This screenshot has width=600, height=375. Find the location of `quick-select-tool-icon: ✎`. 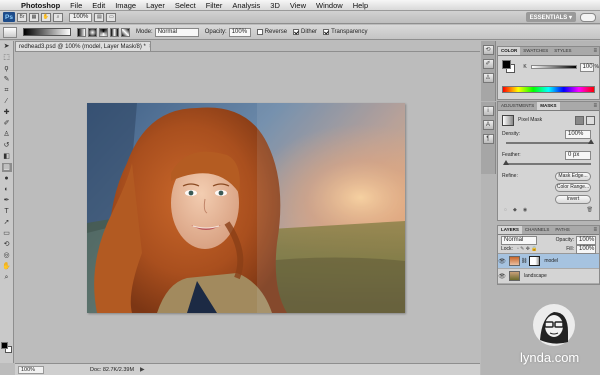

quick-select-tool-icon: ✎ is located at coordinates (7, 79).